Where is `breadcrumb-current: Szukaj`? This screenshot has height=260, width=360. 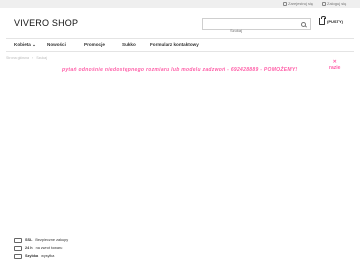 breadcrumb-current: Szukaj is located at coordinates (41, 58).